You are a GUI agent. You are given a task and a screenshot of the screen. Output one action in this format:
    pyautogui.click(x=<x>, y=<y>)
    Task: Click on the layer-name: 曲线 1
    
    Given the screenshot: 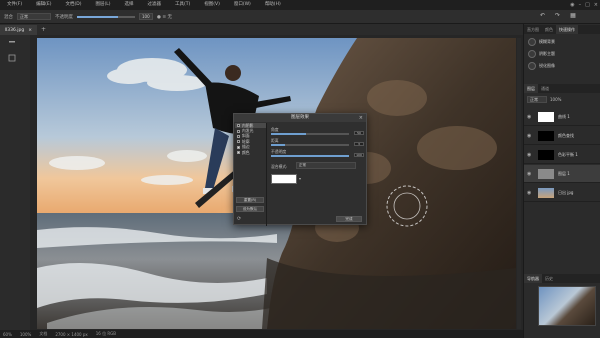 What is the action you would take?
    pyautogui.click(x=564, y=116)
    